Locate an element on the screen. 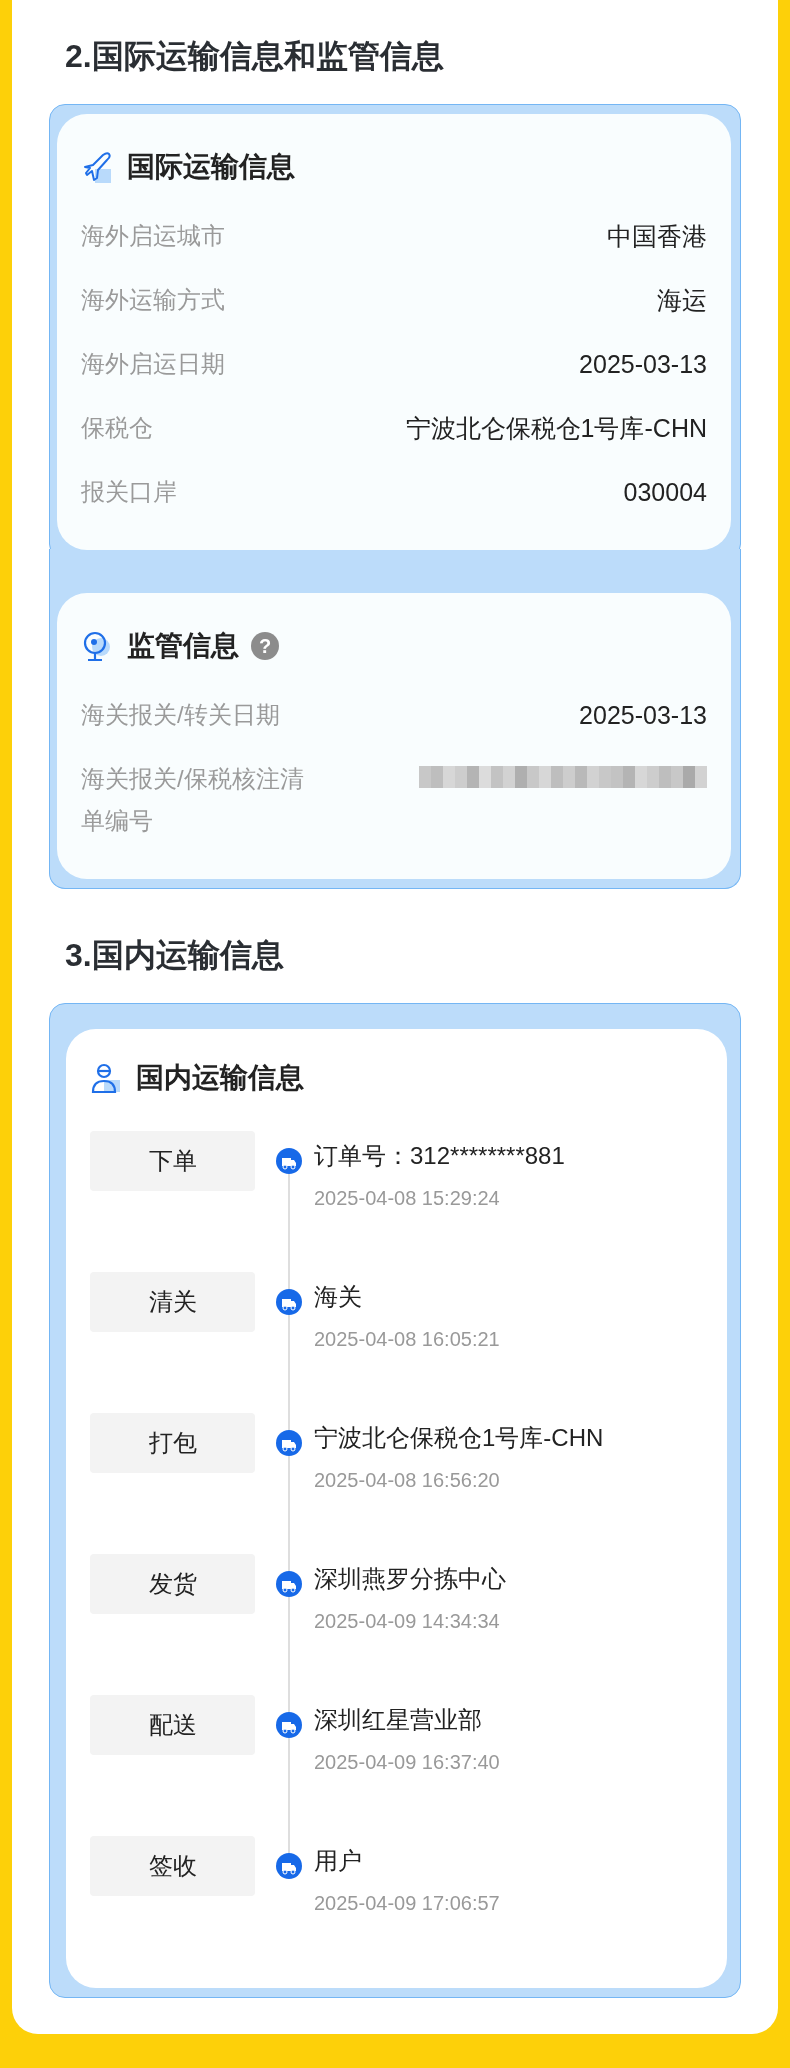  field-label: 海关报关/转关日期 is located at coordinates (180, 715).